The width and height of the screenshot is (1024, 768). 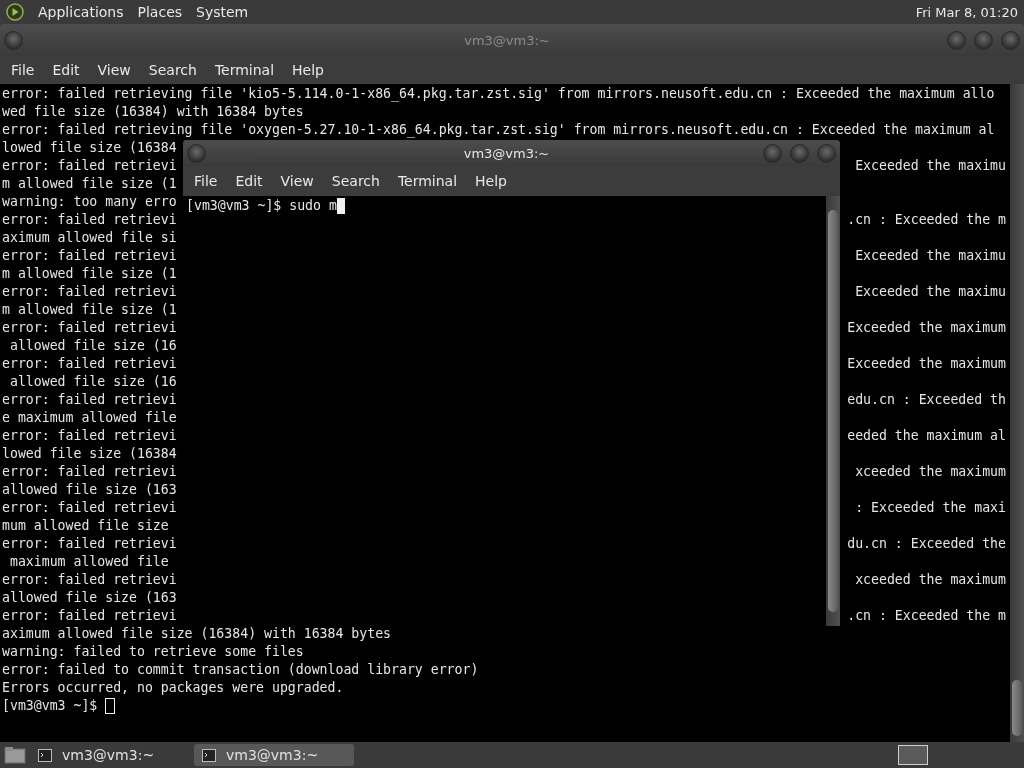 What do you see at coordinates (930, 508) in the screenshot?
I see `output-line: : Exceeded the maxi` at bounding box center [930, 508].